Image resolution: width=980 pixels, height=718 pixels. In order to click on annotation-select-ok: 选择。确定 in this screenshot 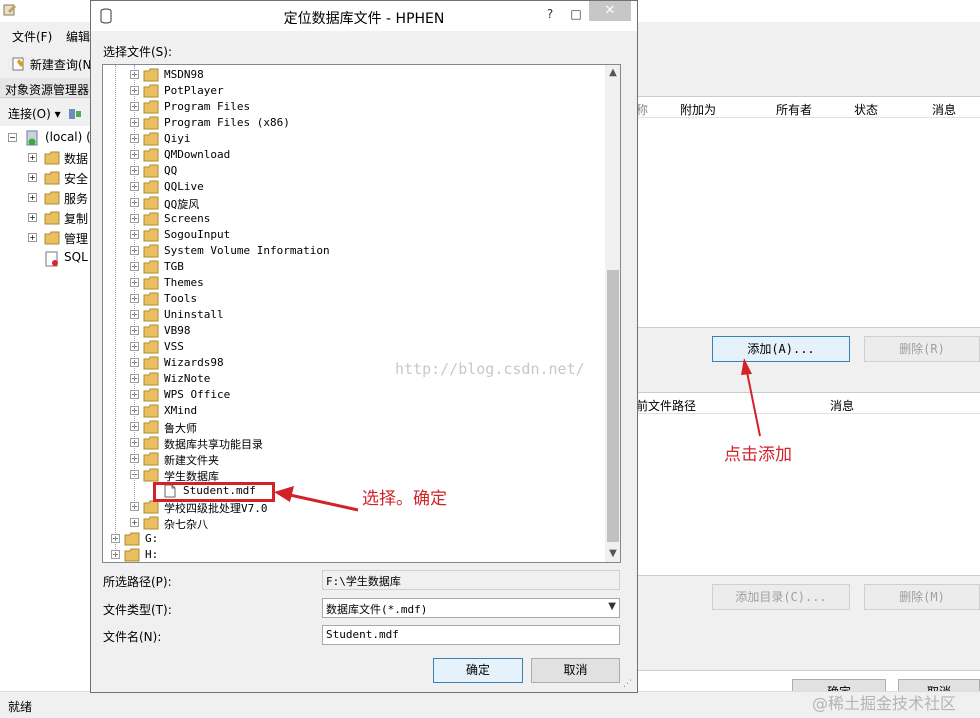, I will do `click(404, 499)`.